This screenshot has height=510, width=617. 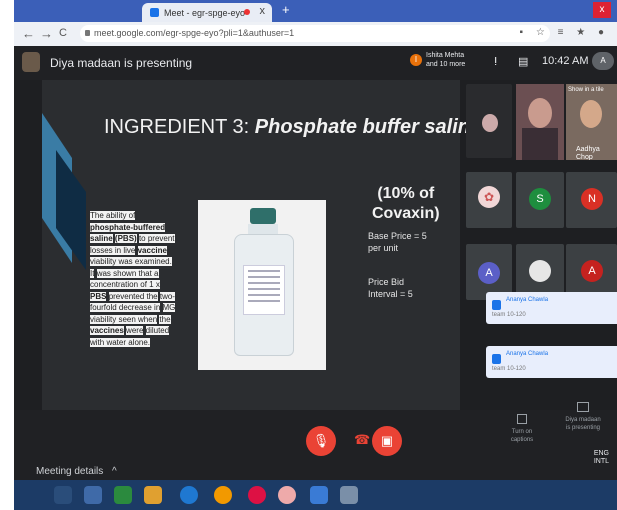 I want to click on new-tab-button: +, so click(x=286, y=9).